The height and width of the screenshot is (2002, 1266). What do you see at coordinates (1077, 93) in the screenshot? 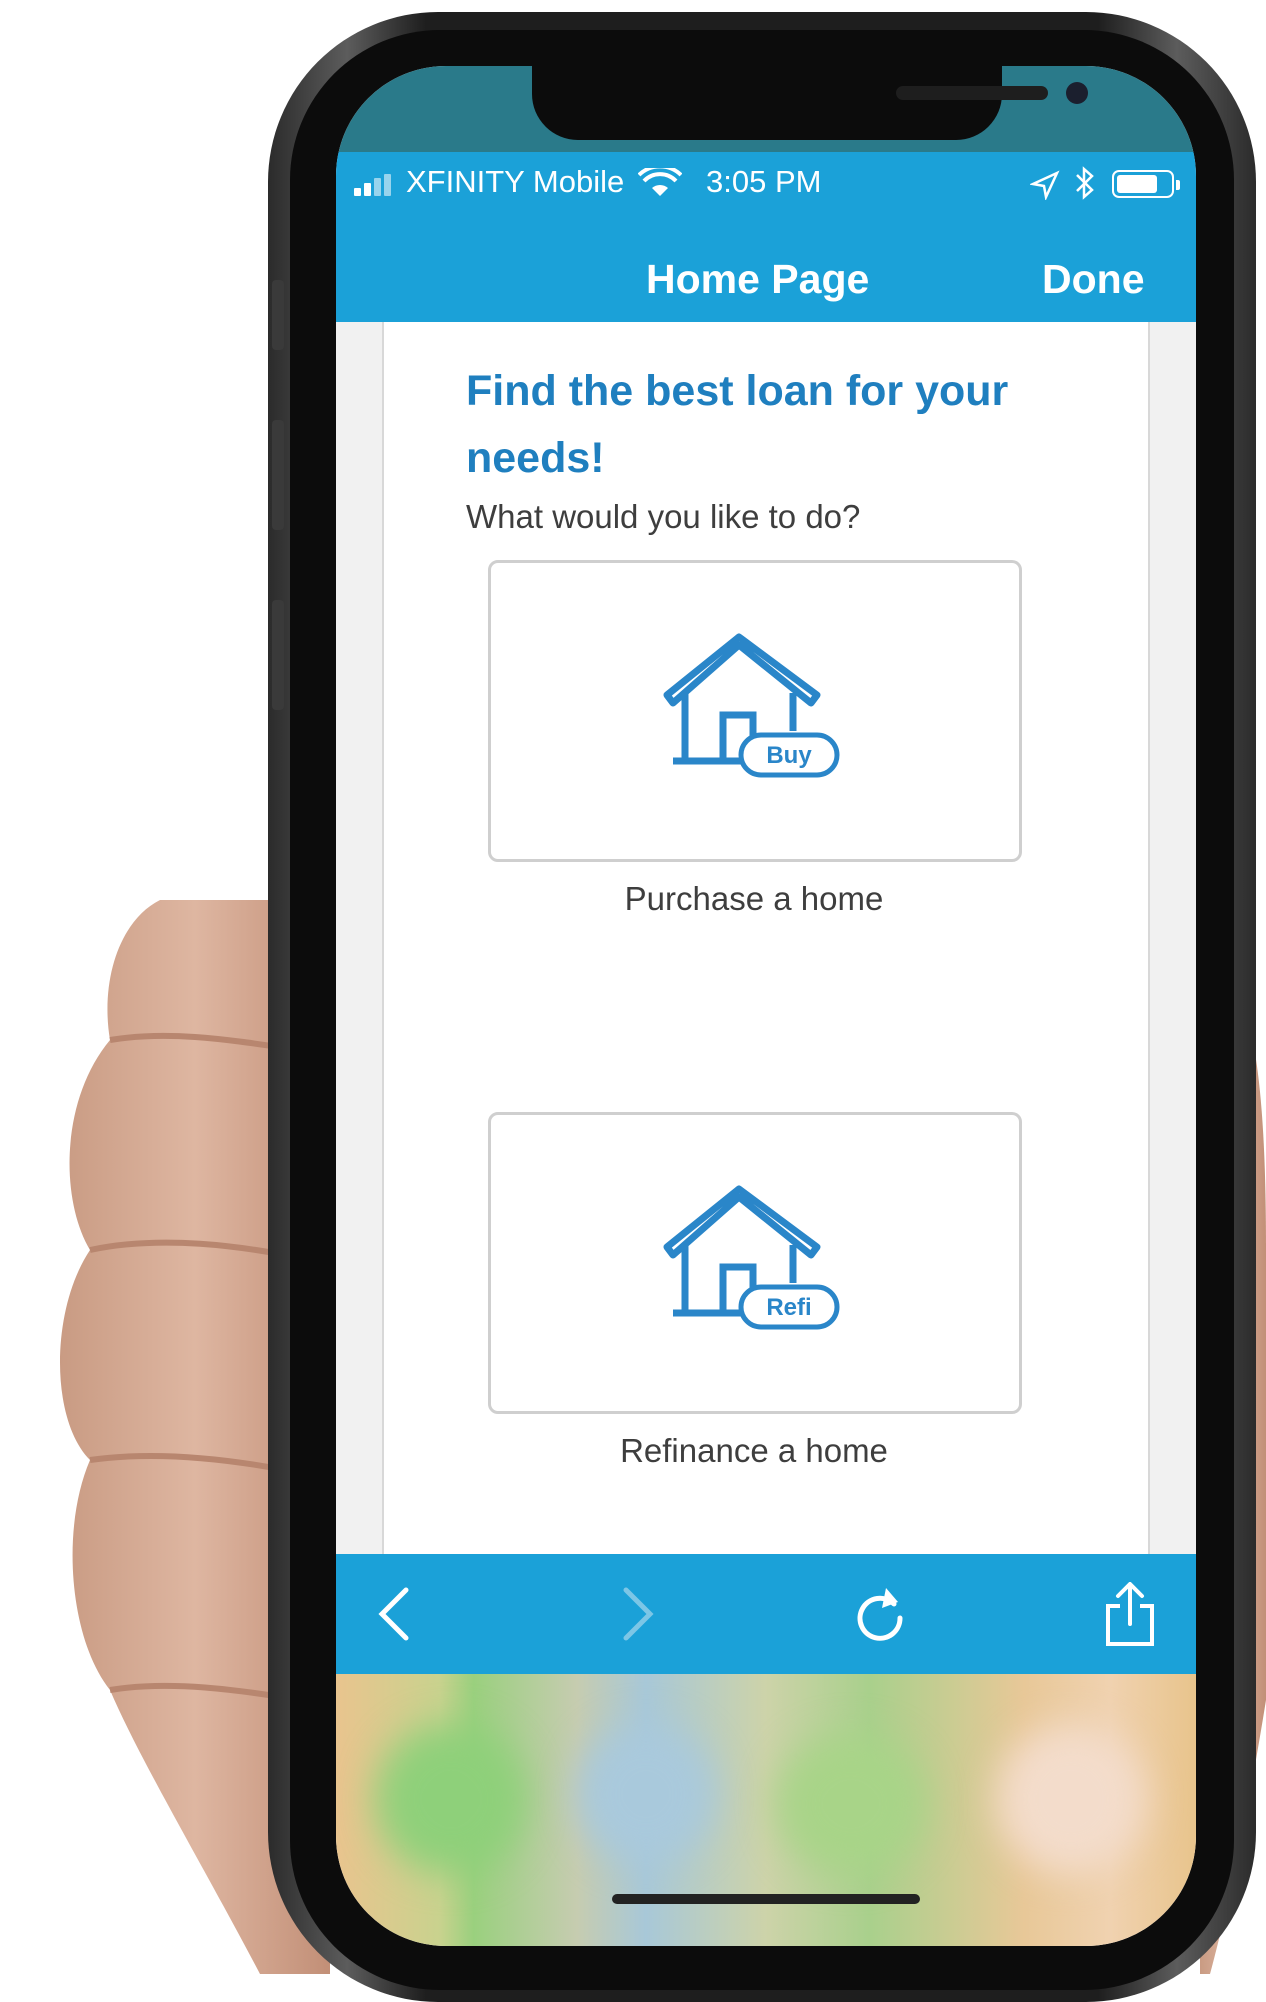
I see `front-camera` at bounding box center [1077, 93].